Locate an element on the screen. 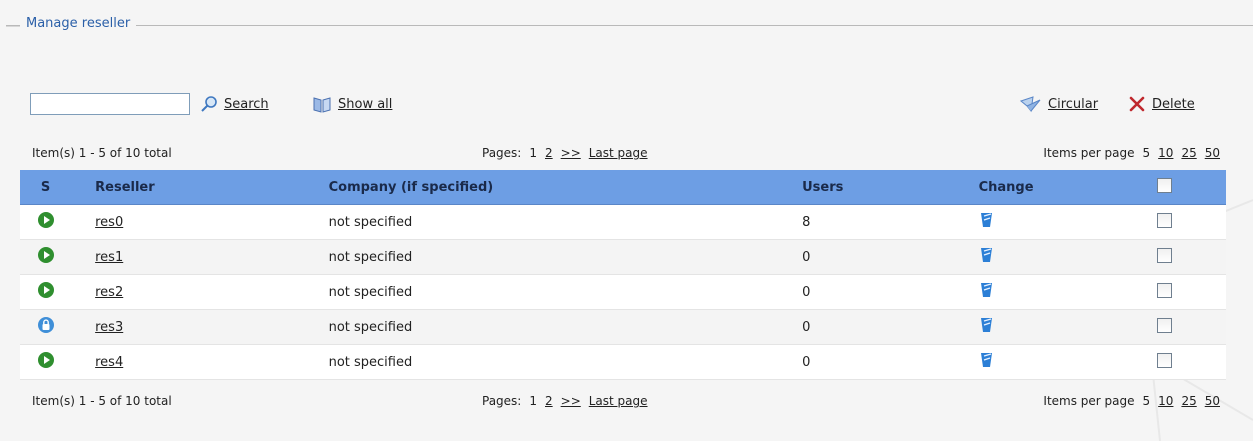 The image size is (1253, 441). fieldset-legend: Manage reseller is located at coordinates (78, 23).